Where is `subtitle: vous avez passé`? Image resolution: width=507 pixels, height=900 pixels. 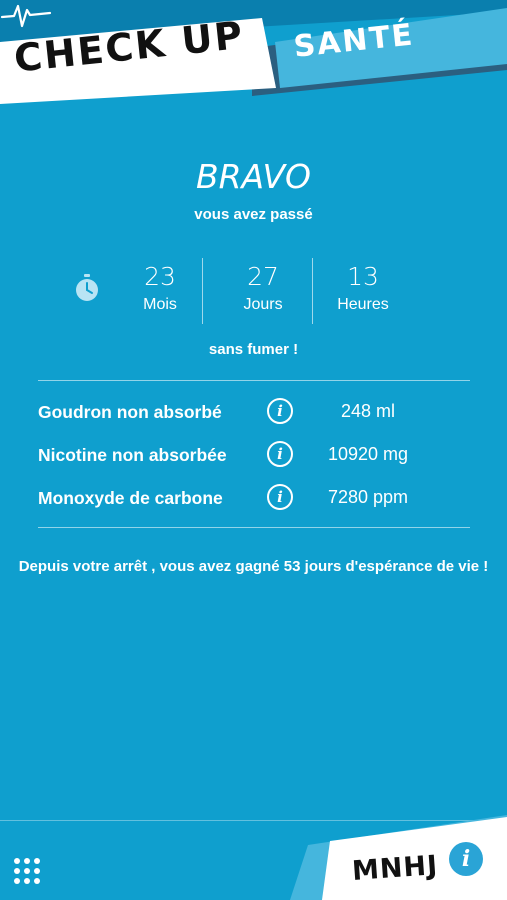 subtitle: vous avez passé is located at coordinates (253, 214).